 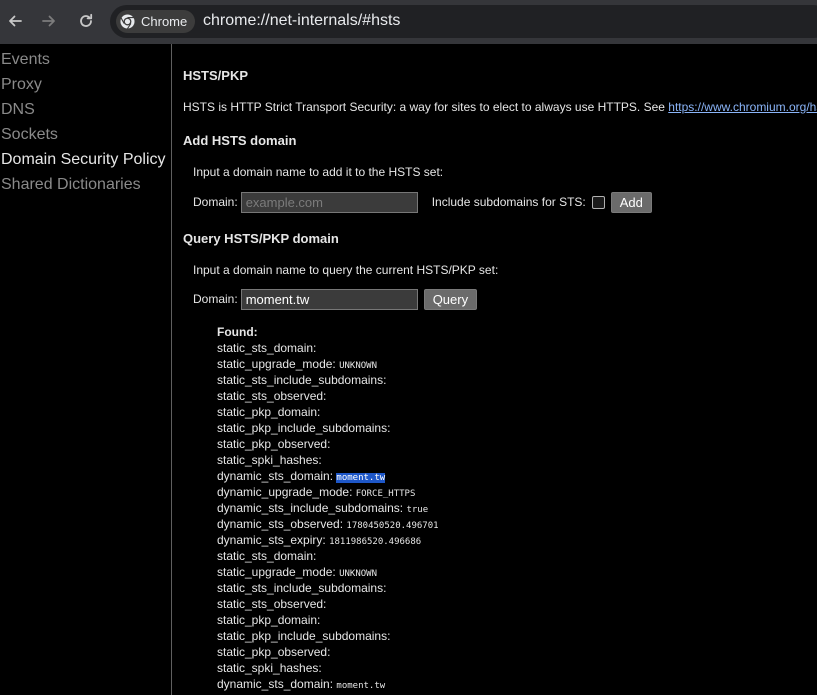 I want to click on query-button: Query, so click(x=450, y=299).